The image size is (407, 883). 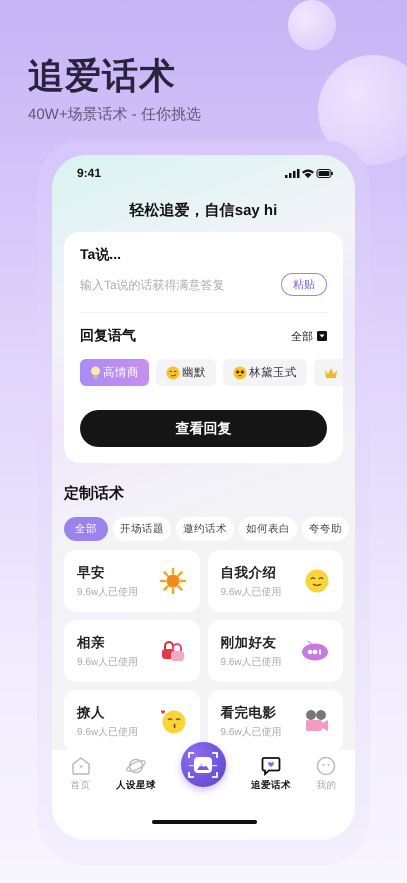 I want to click on kissing-face-icon, so click(x=173, y=721).